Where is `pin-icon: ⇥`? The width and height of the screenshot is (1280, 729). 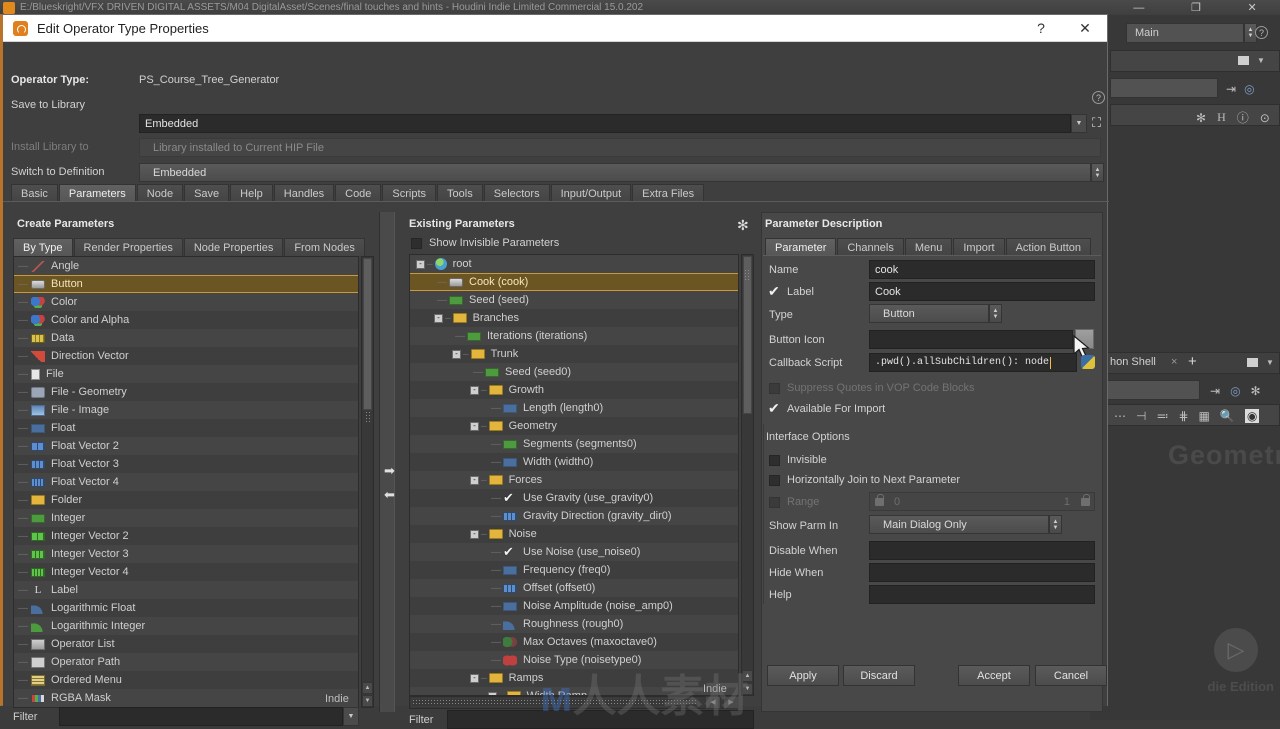 pin-icon: ⇥ is located at coordinates (1231, 89).